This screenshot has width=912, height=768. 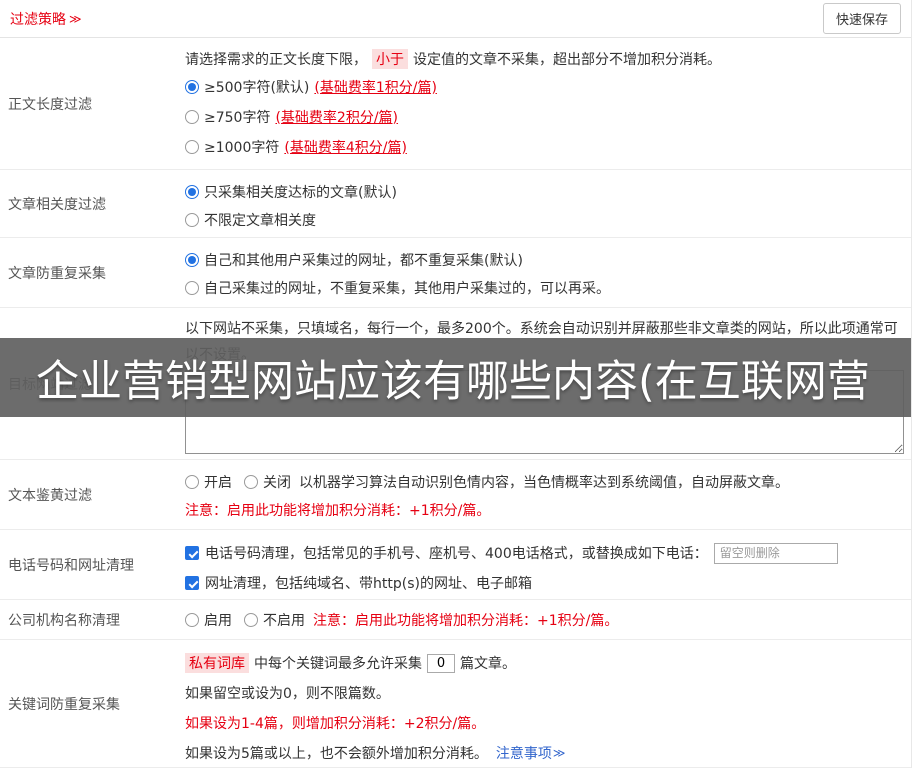 I want to click on company-option-disable: 不启用, so click(x=284, y=620).